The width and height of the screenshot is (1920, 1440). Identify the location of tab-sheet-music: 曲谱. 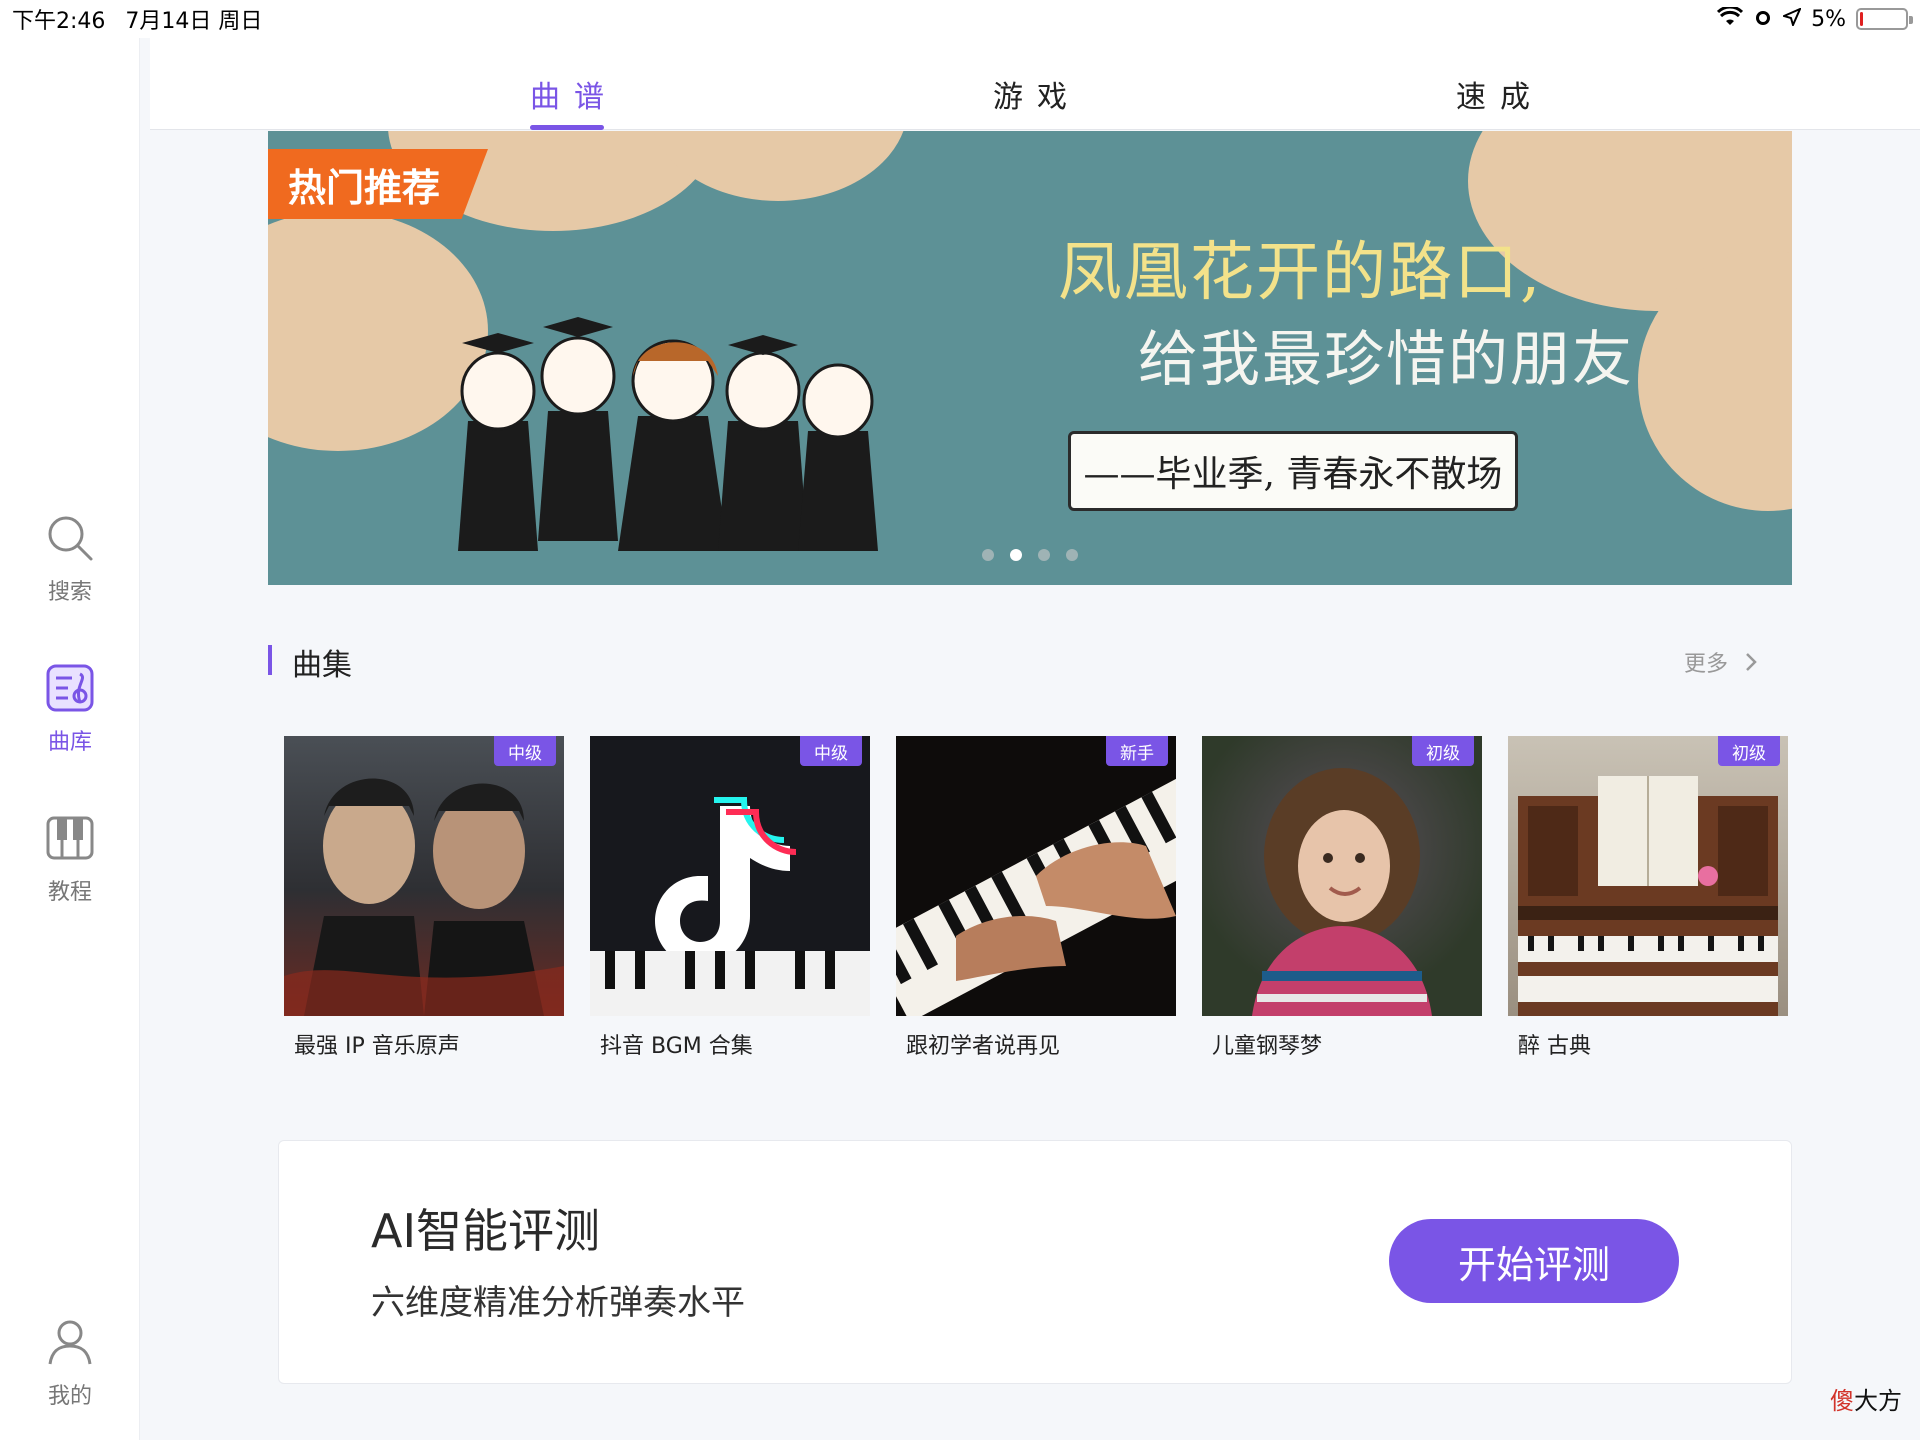
(574, 101).